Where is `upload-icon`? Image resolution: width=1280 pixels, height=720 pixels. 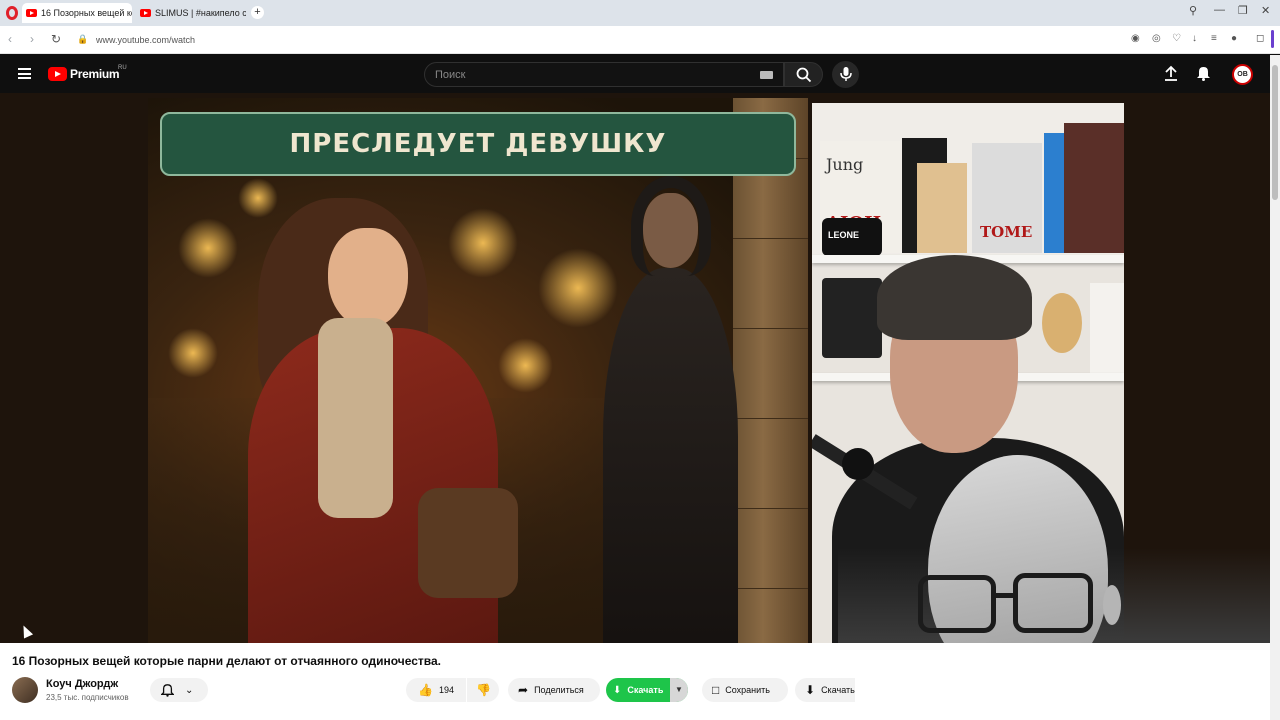
upload-icon is located at coordinates (1171, 73).